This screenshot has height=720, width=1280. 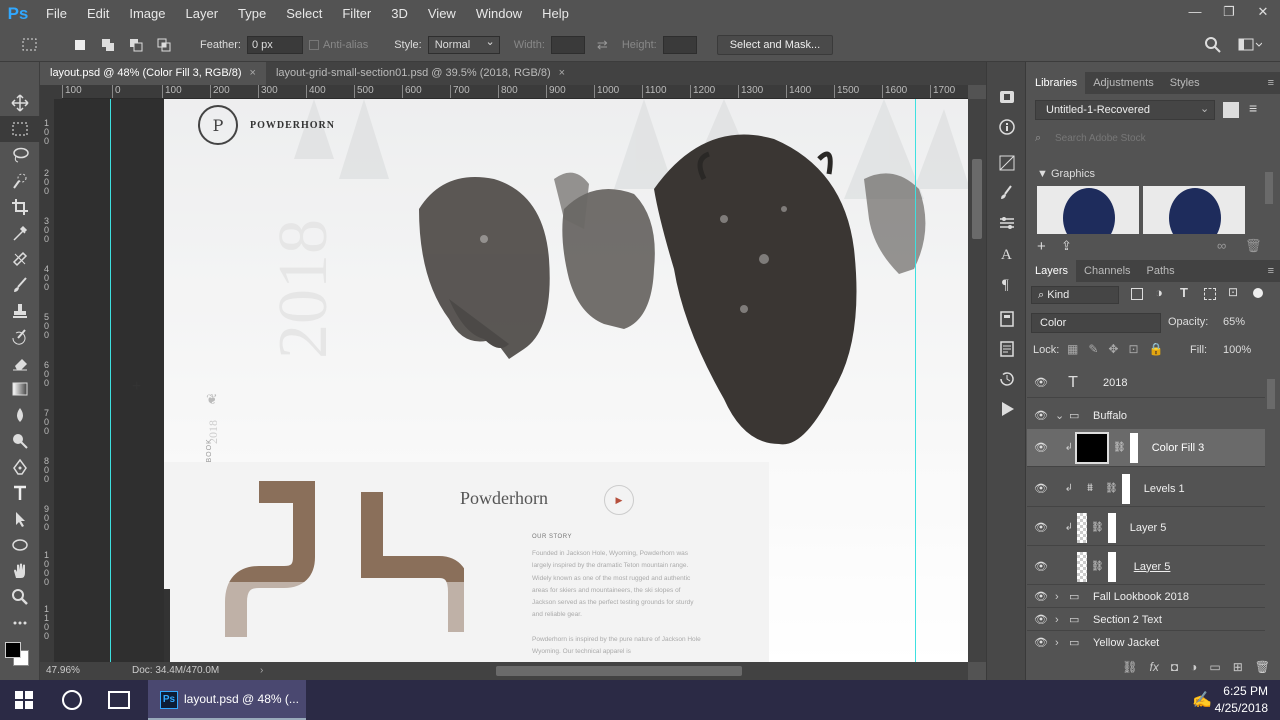 I want to click on filter-kind-select: ⌕ Kind, so click(x=1075, y=295).